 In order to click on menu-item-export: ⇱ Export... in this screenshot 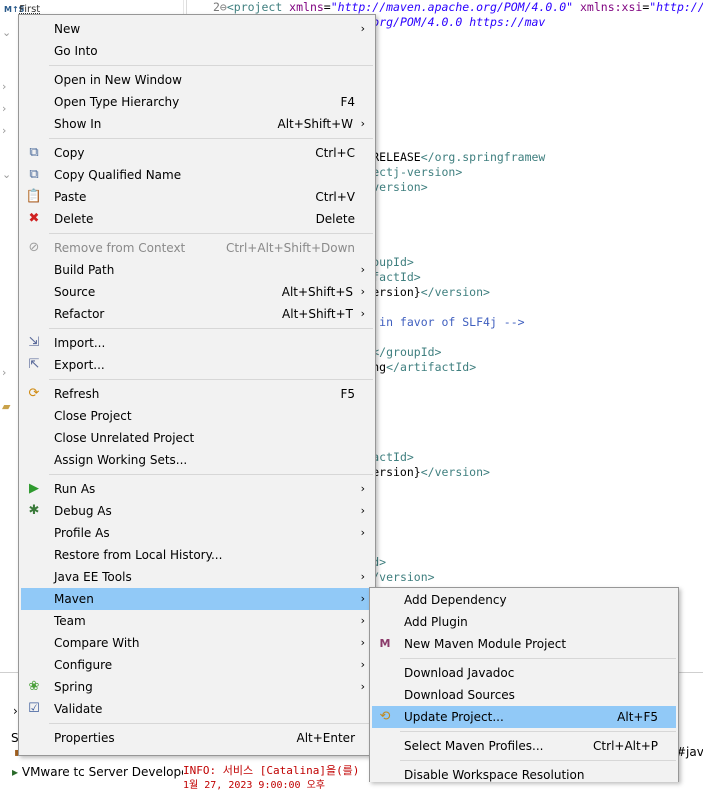, I will do `click(197, 365)`.